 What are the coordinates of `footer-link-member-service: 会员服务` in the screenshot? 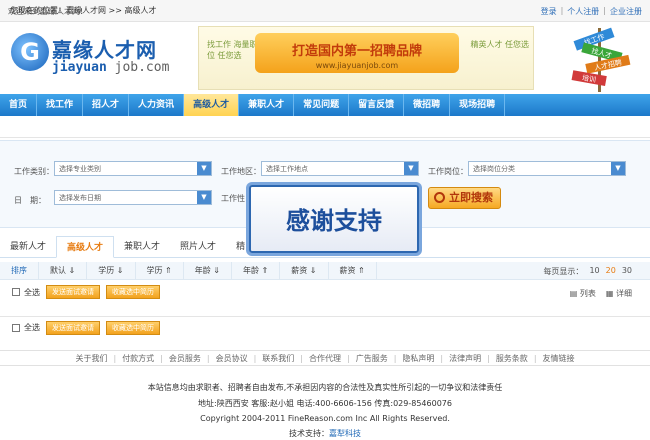 It's located at (185, 358).